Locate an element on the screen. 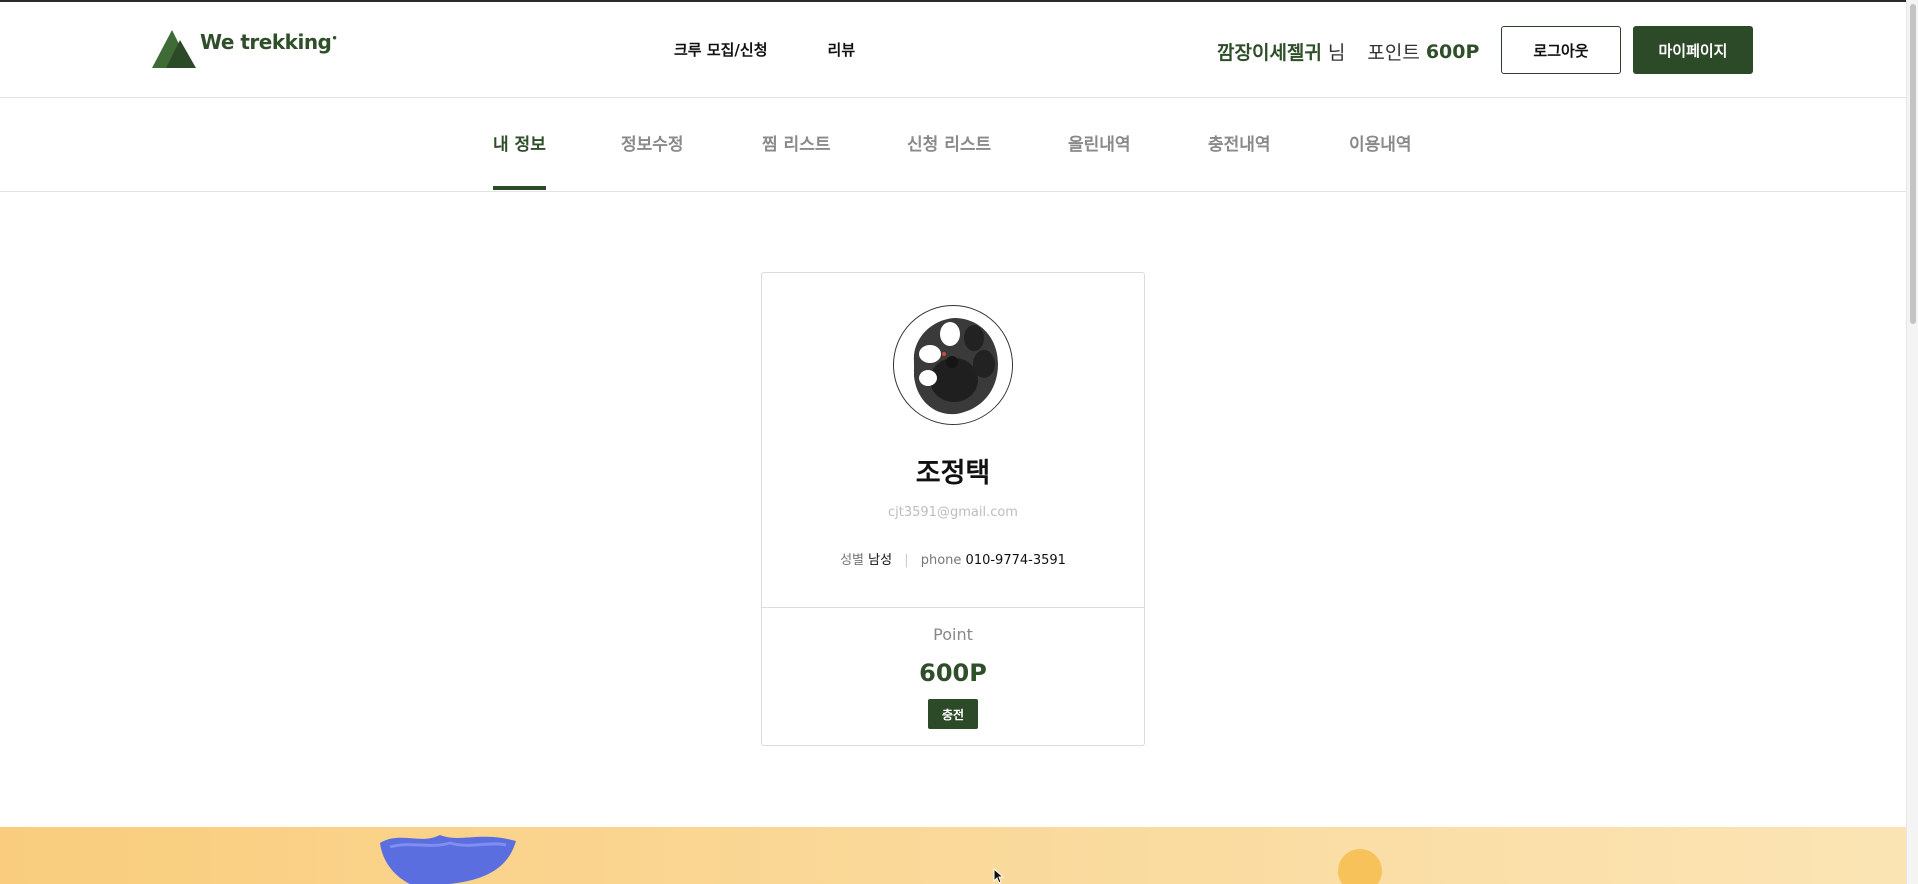 The height and width of the screenshot is (884, 1918). user-suffix: 님 is located at coordinates (1336, 53).